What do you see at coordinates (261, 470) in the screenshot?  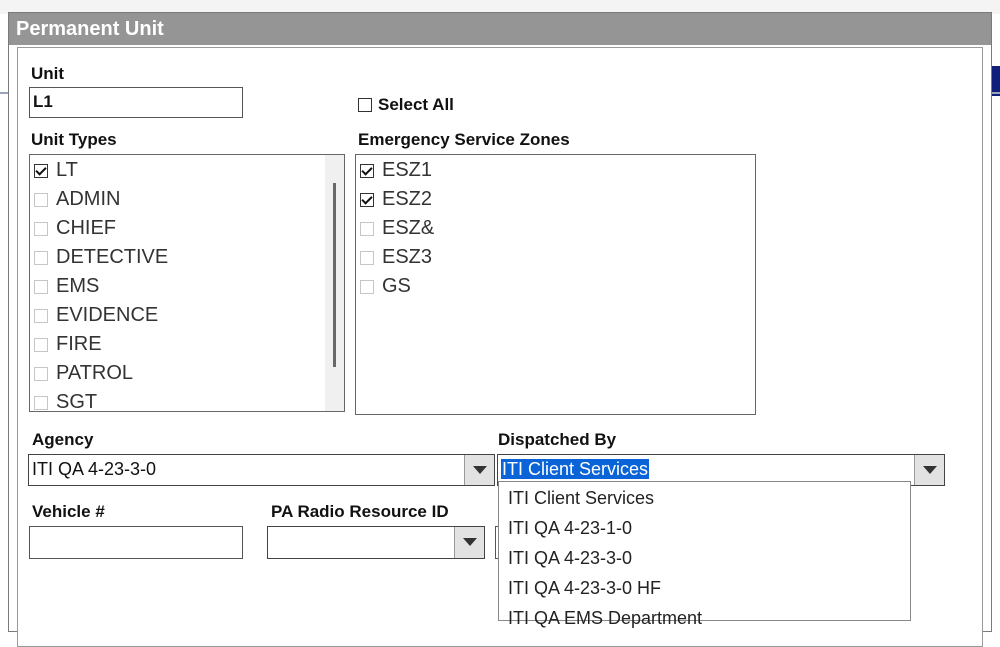 I see `agency-combobox: ITI QA 4-23-3-0` at bounding box center [261, 470].